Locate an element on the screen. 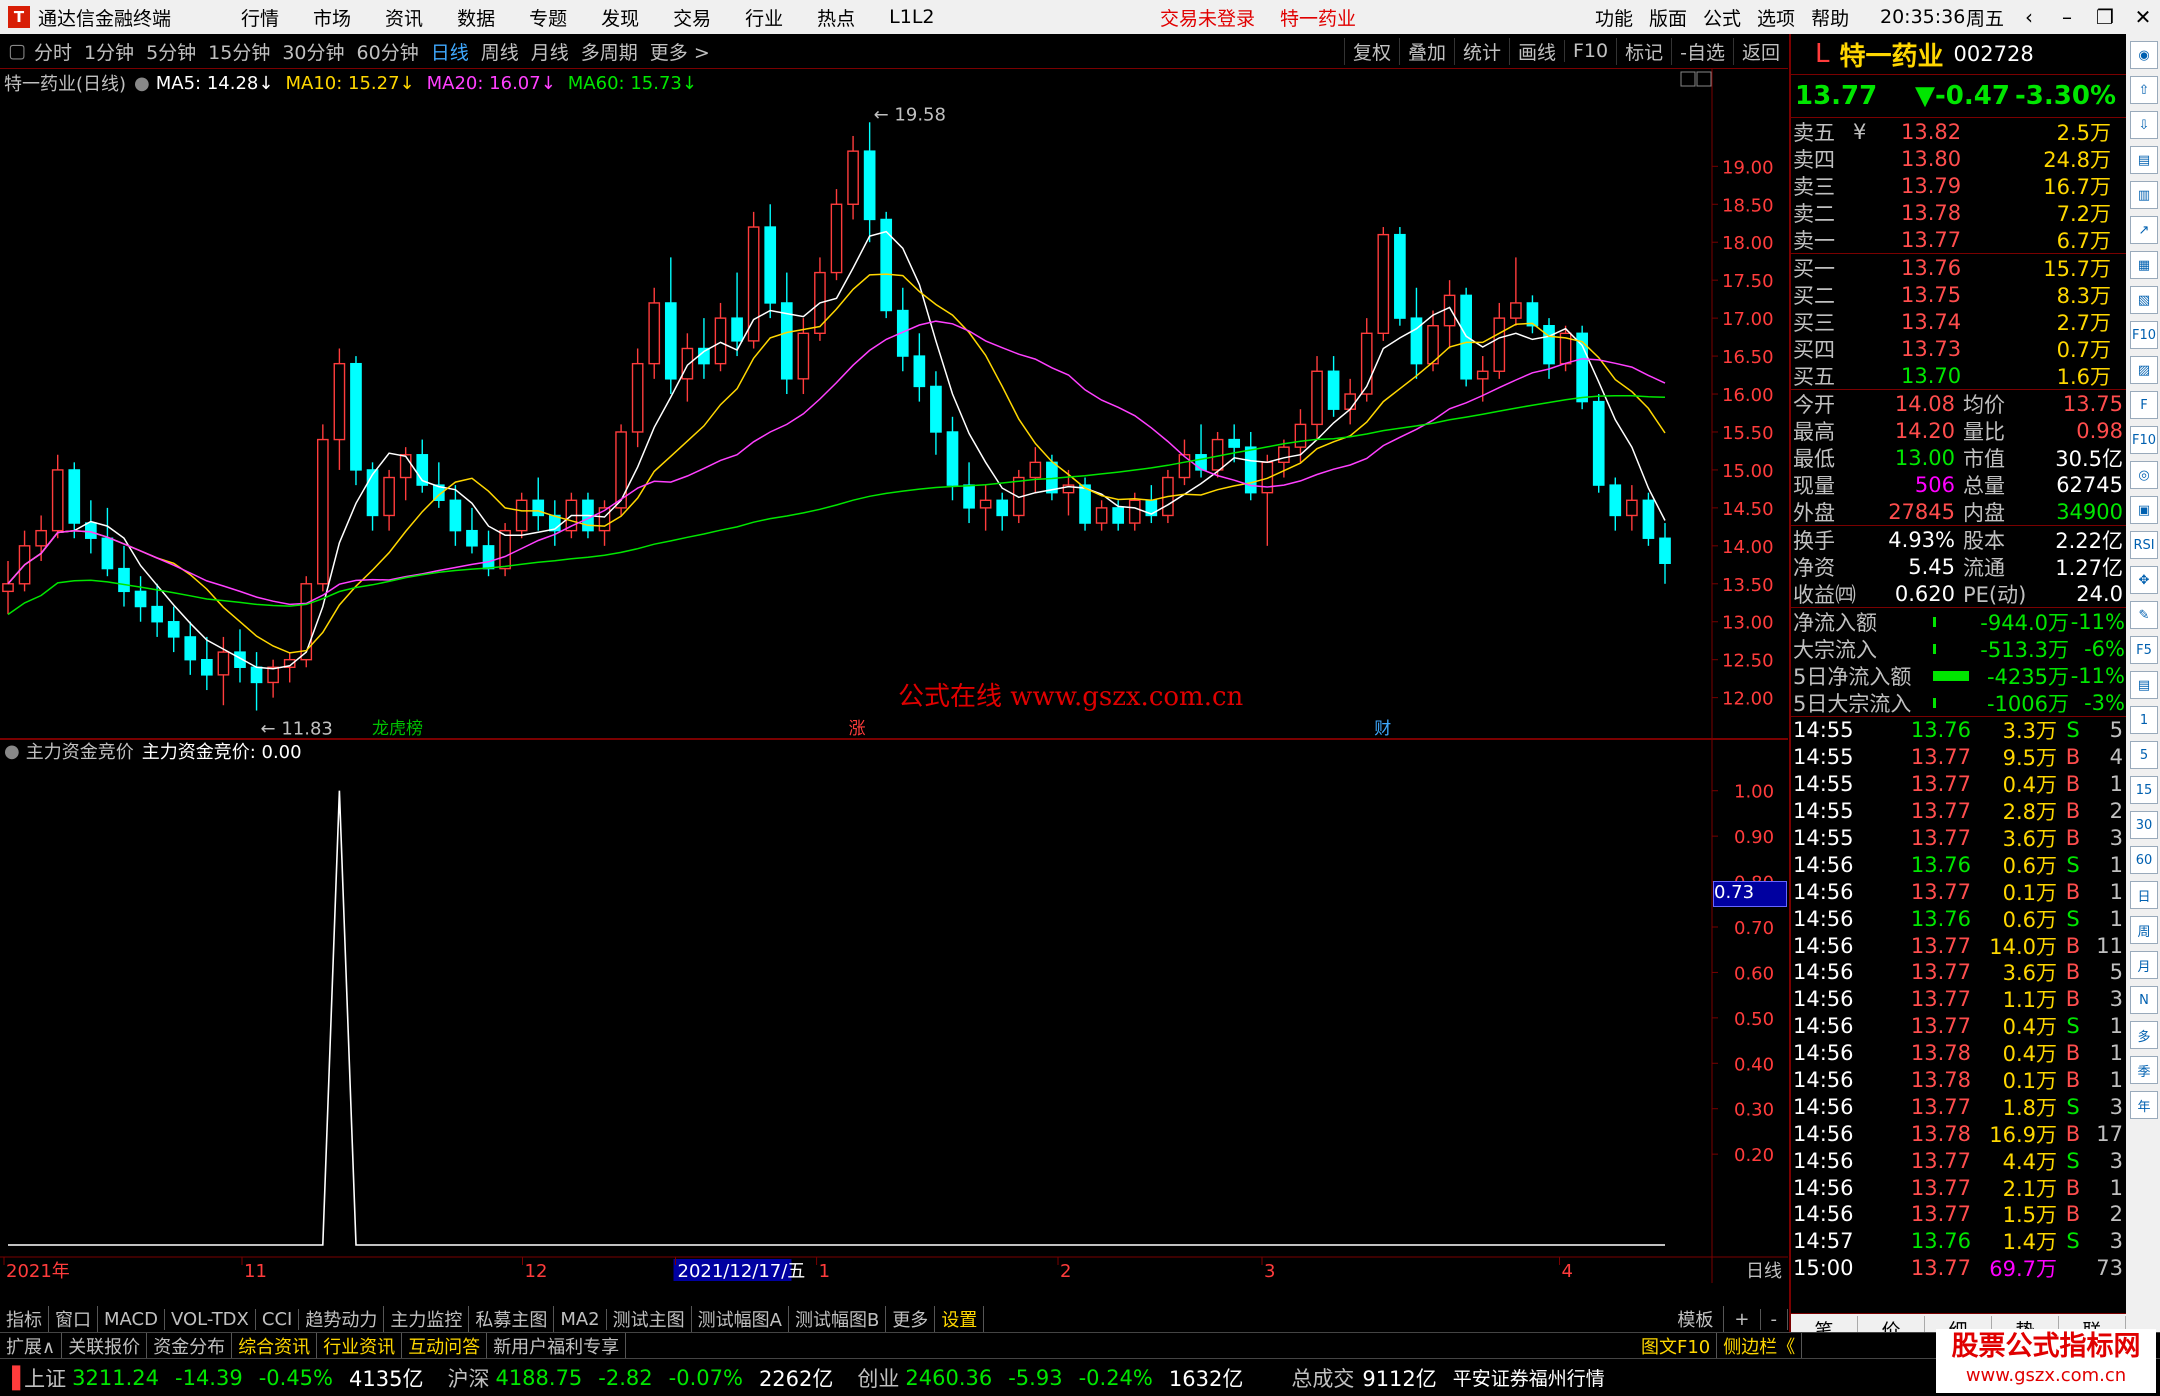 The width and height of the screenshot is (2160, 1396). tool-button-7: 返回 is located at coordinates (1760, 51).